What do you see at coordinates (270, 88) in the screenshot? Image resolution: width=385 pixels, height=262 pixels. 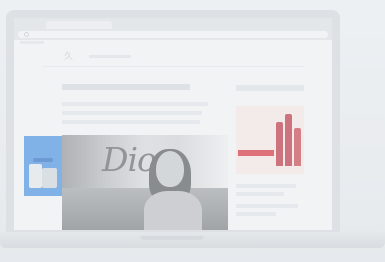 I see `sidebar-heading` at bounding box center [270, 88].